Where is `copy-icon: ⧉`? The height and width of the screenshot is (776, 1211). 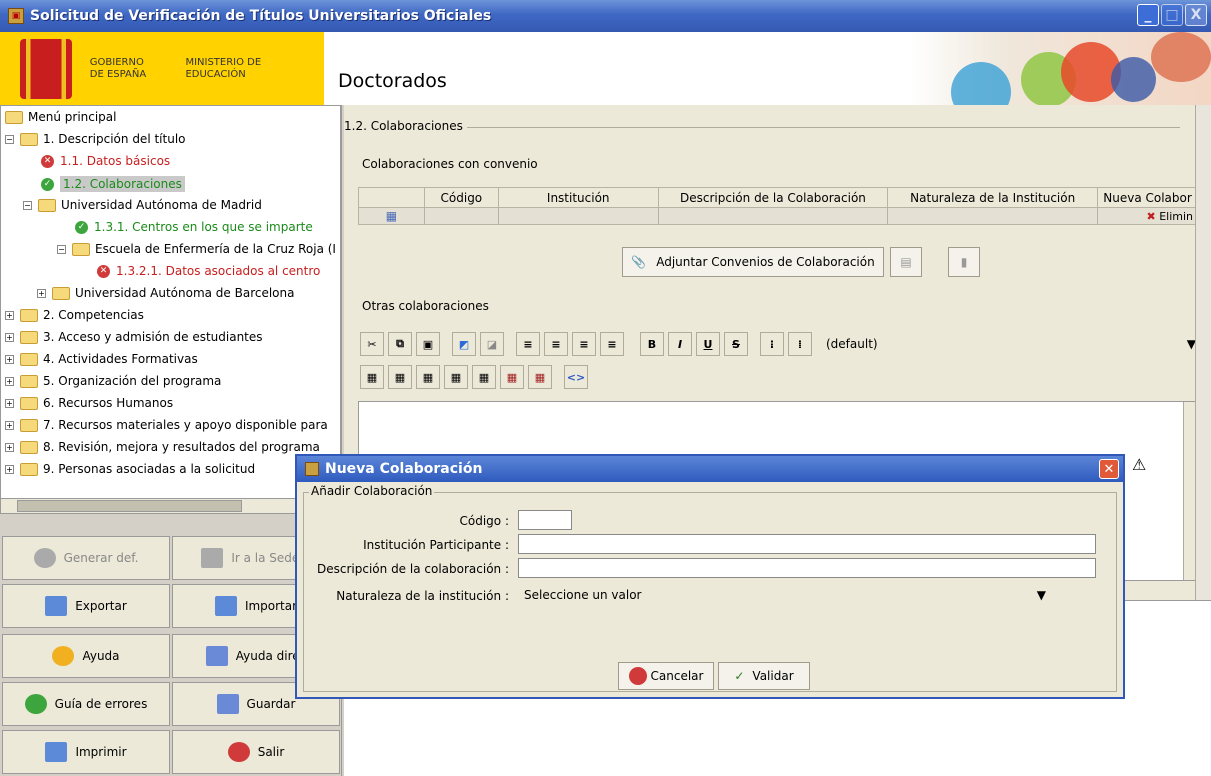
copy-icon: ⧉ is located at coordinates (400, 344).